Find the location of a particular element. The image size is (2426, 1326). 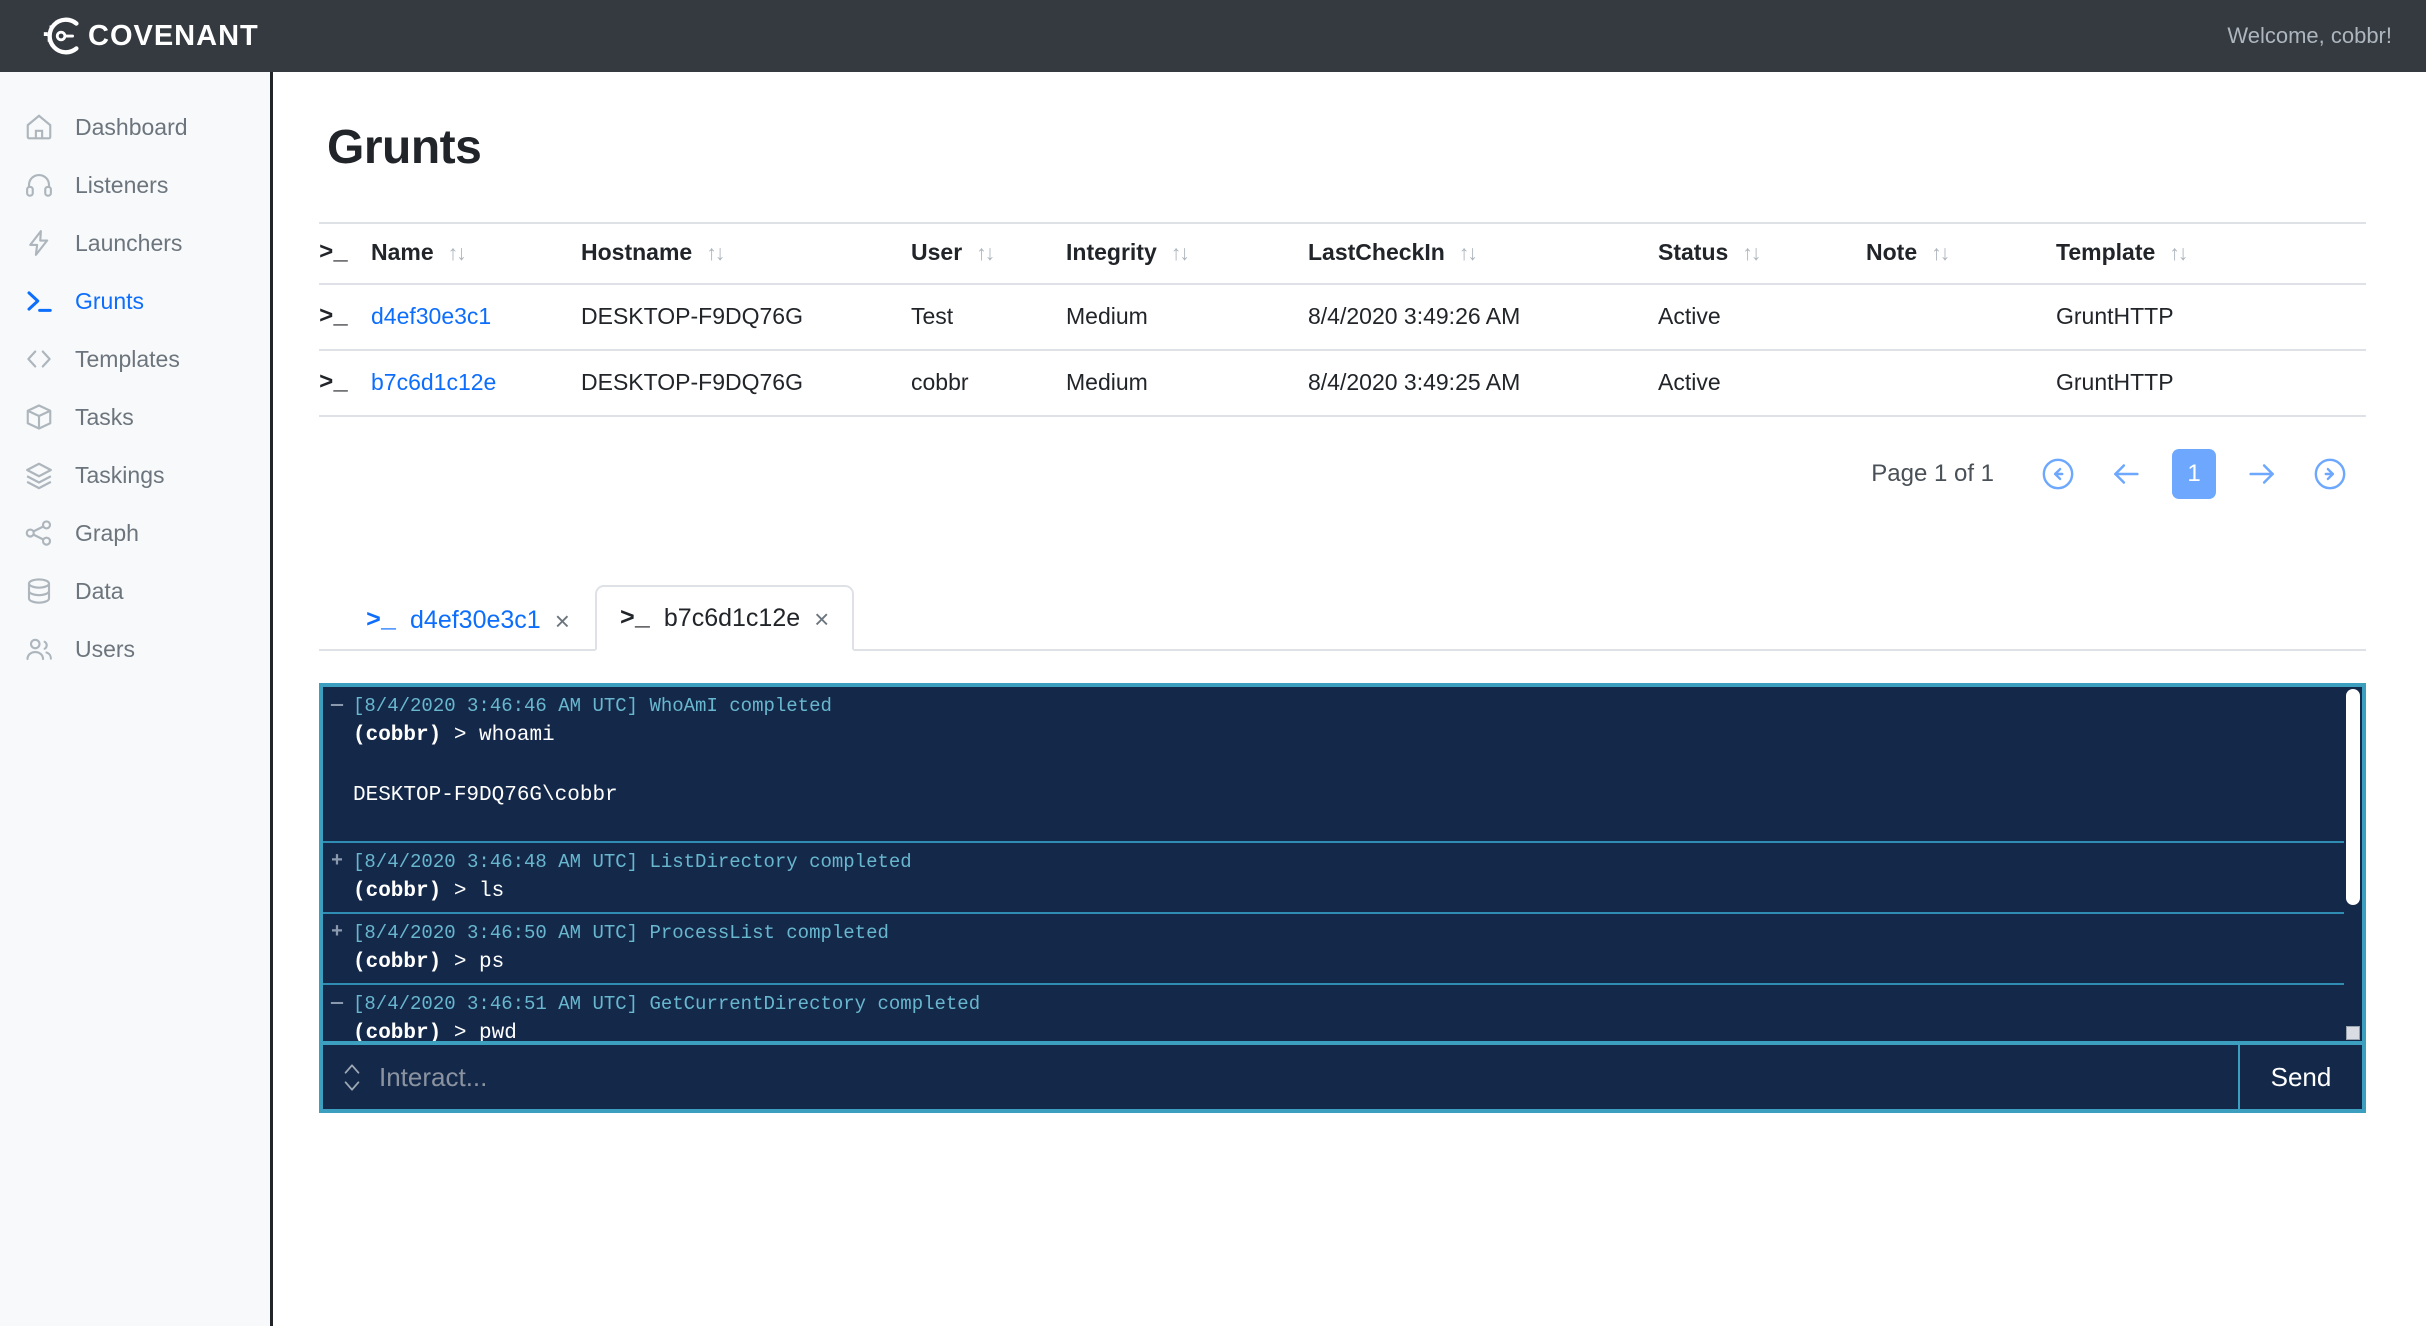

cell-user: cobbr is located at coordinates (988, 383).